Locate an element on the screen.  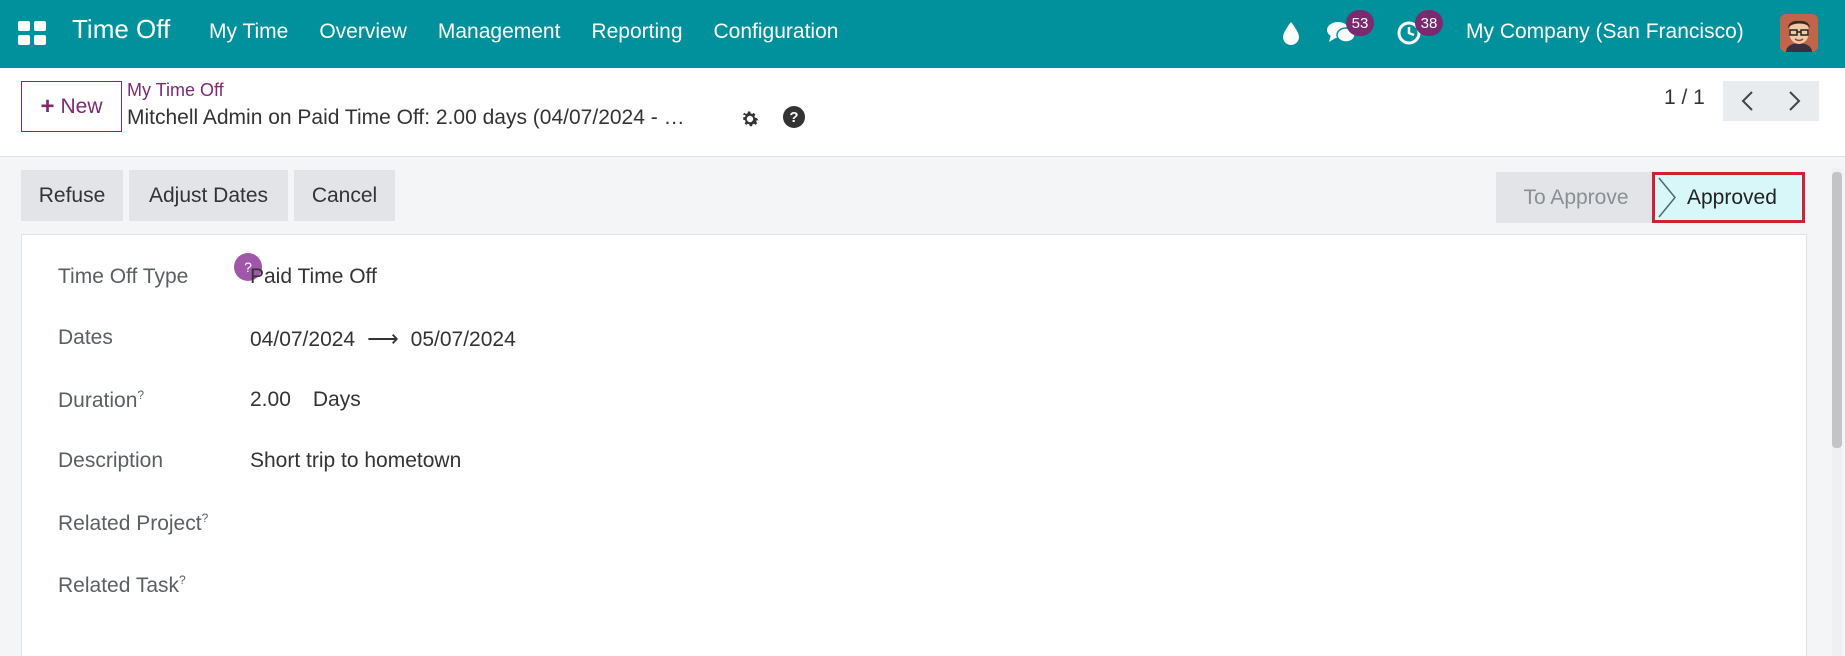
related-task-label: Related Task? is located at coordinates (122, 585).